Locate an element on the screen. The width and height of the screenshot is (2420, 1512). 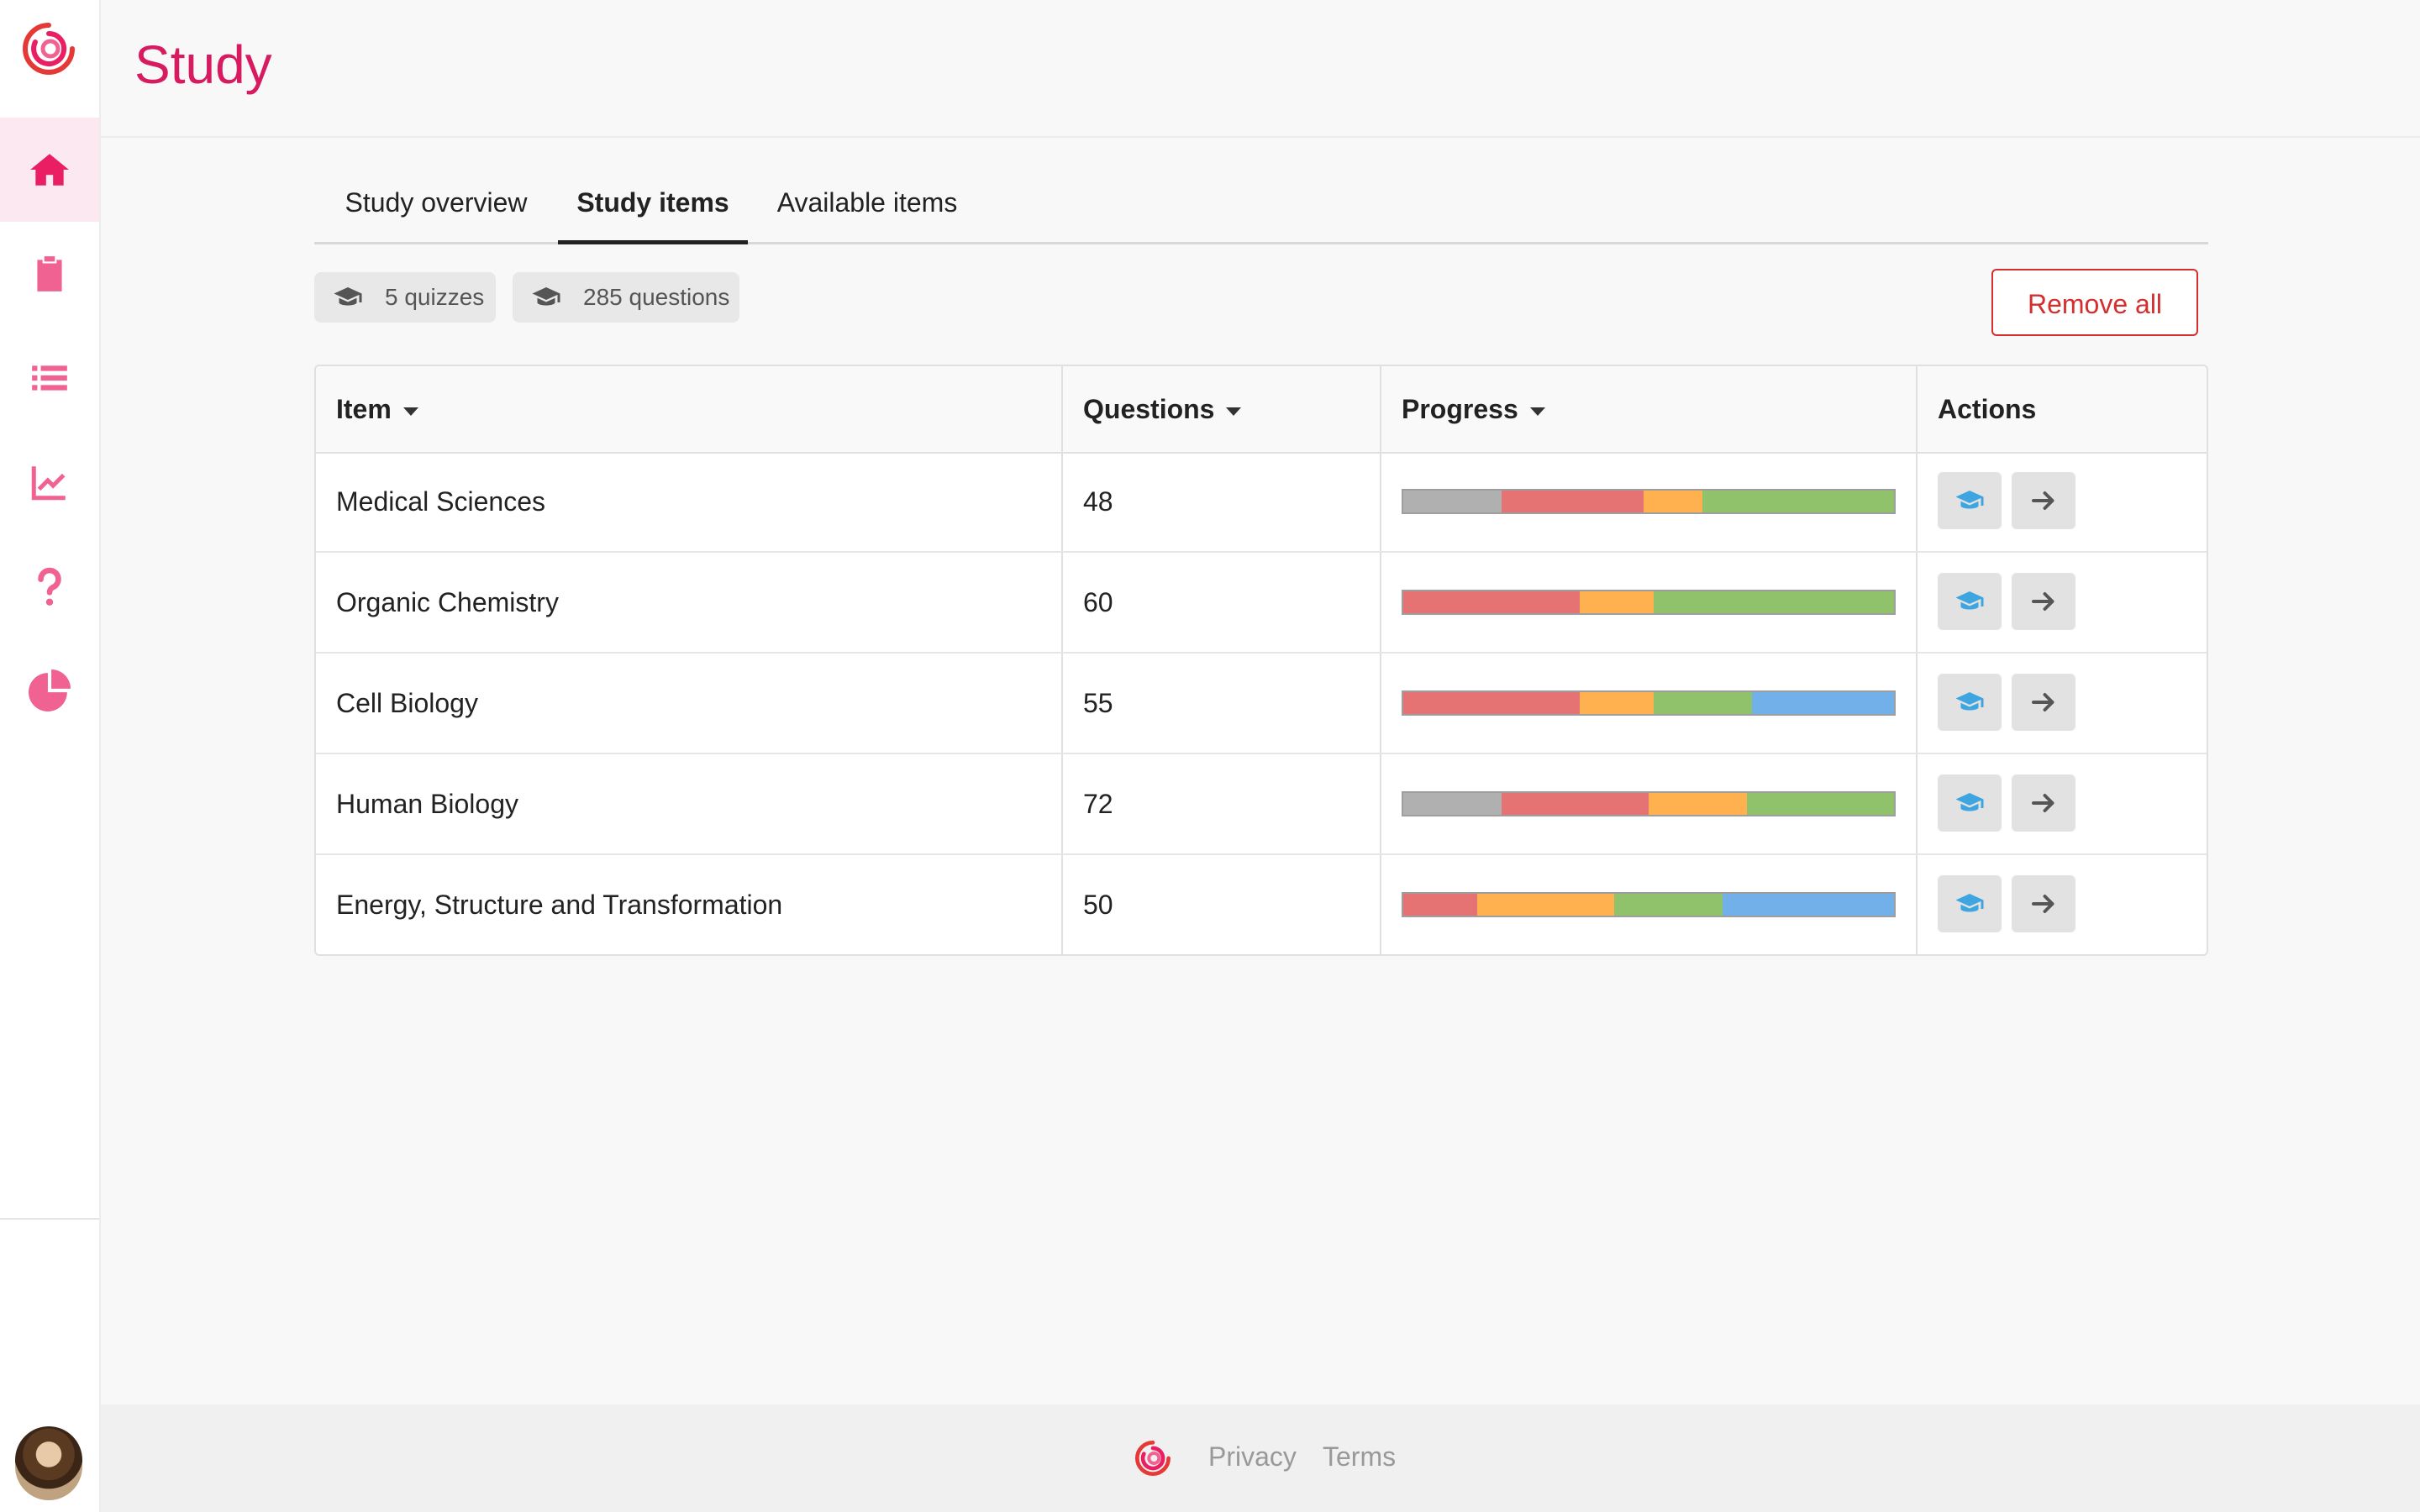
page-title: Study is located at coordinates (203, 64).